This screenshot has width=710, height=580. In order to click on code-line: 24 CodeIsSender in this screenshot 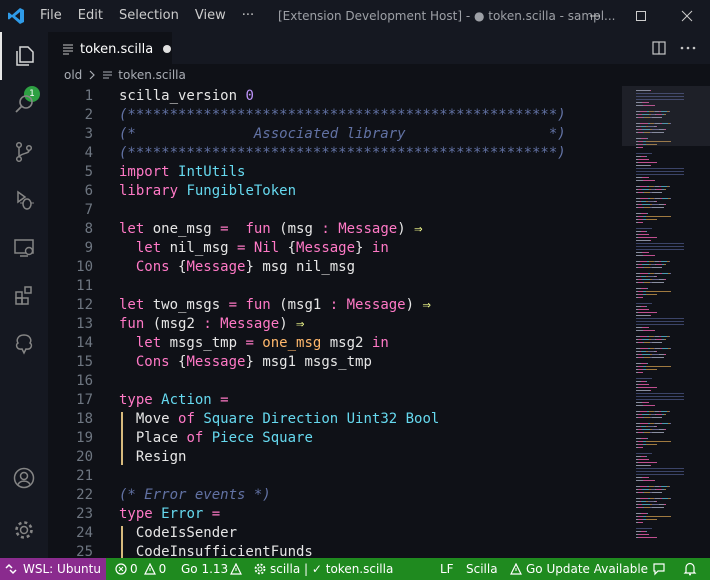, I will do `click(338, 533)`.